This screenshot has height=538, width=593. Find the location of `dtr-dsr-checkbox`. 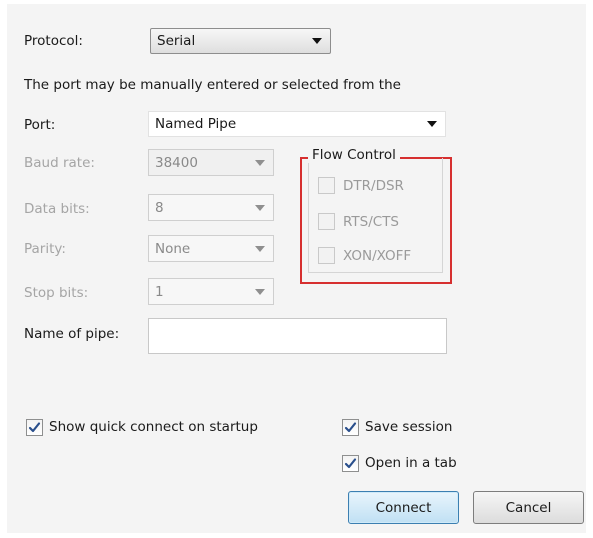

dtr-dsr-checkbox is located at coordinates (326, 185).